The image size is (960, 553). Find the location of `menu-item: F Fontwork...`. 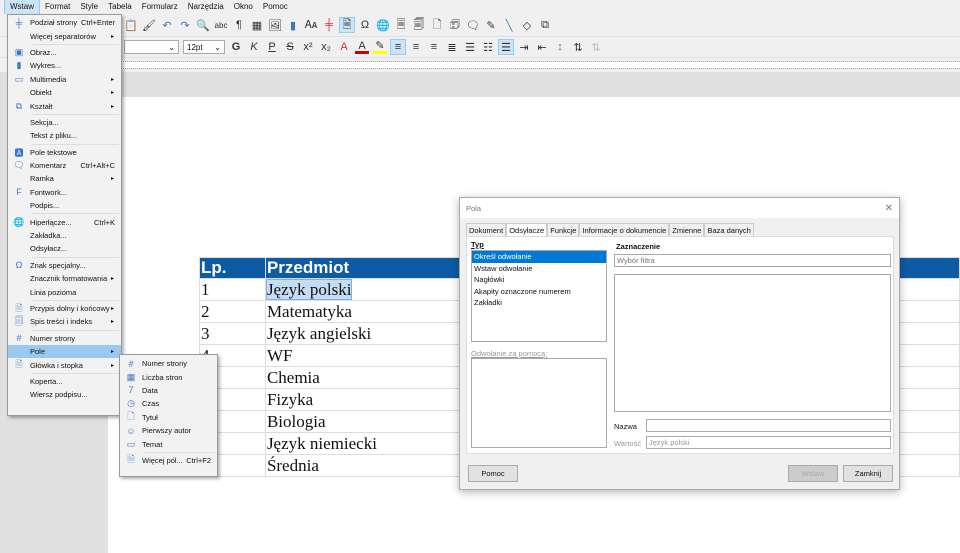

menu-item: F Fontwork... is located at coordinates (64, 192).